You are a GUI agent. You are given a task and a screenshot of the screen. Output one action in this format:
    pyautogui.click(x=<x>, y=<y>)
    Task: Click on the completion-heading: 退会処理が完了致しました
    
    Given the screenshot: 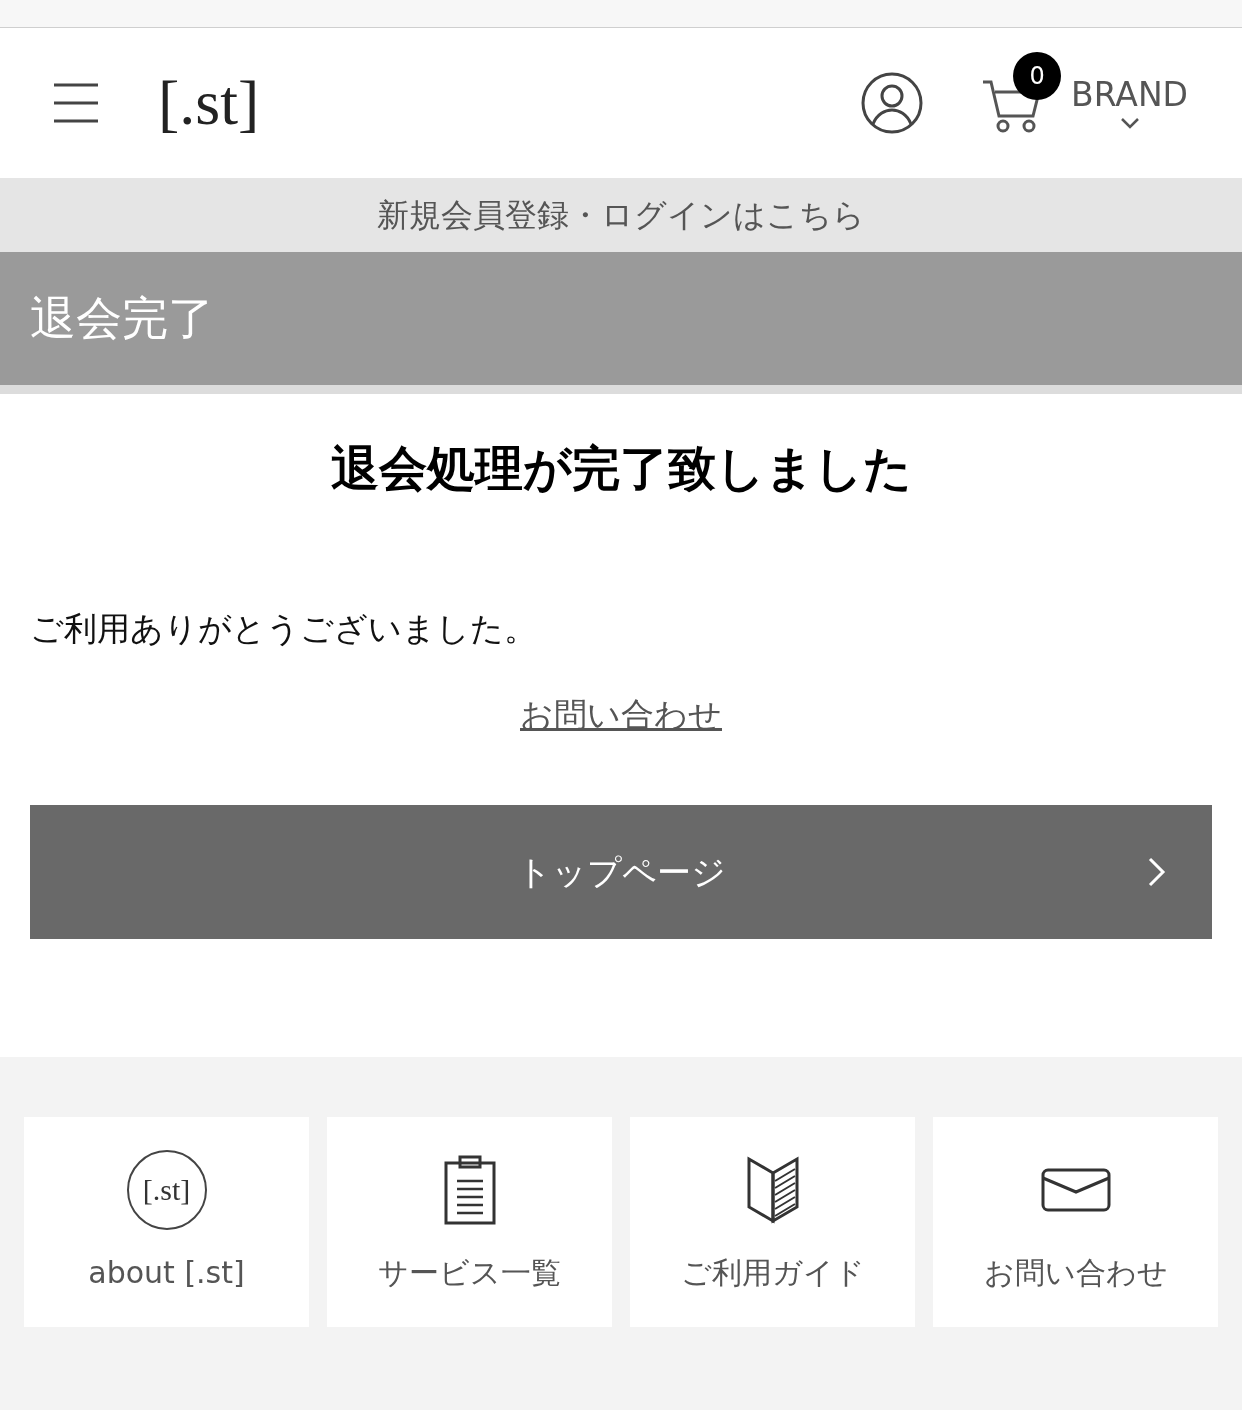 What is the action you would take?
    pyautogui.click(x=621, y=468)
    